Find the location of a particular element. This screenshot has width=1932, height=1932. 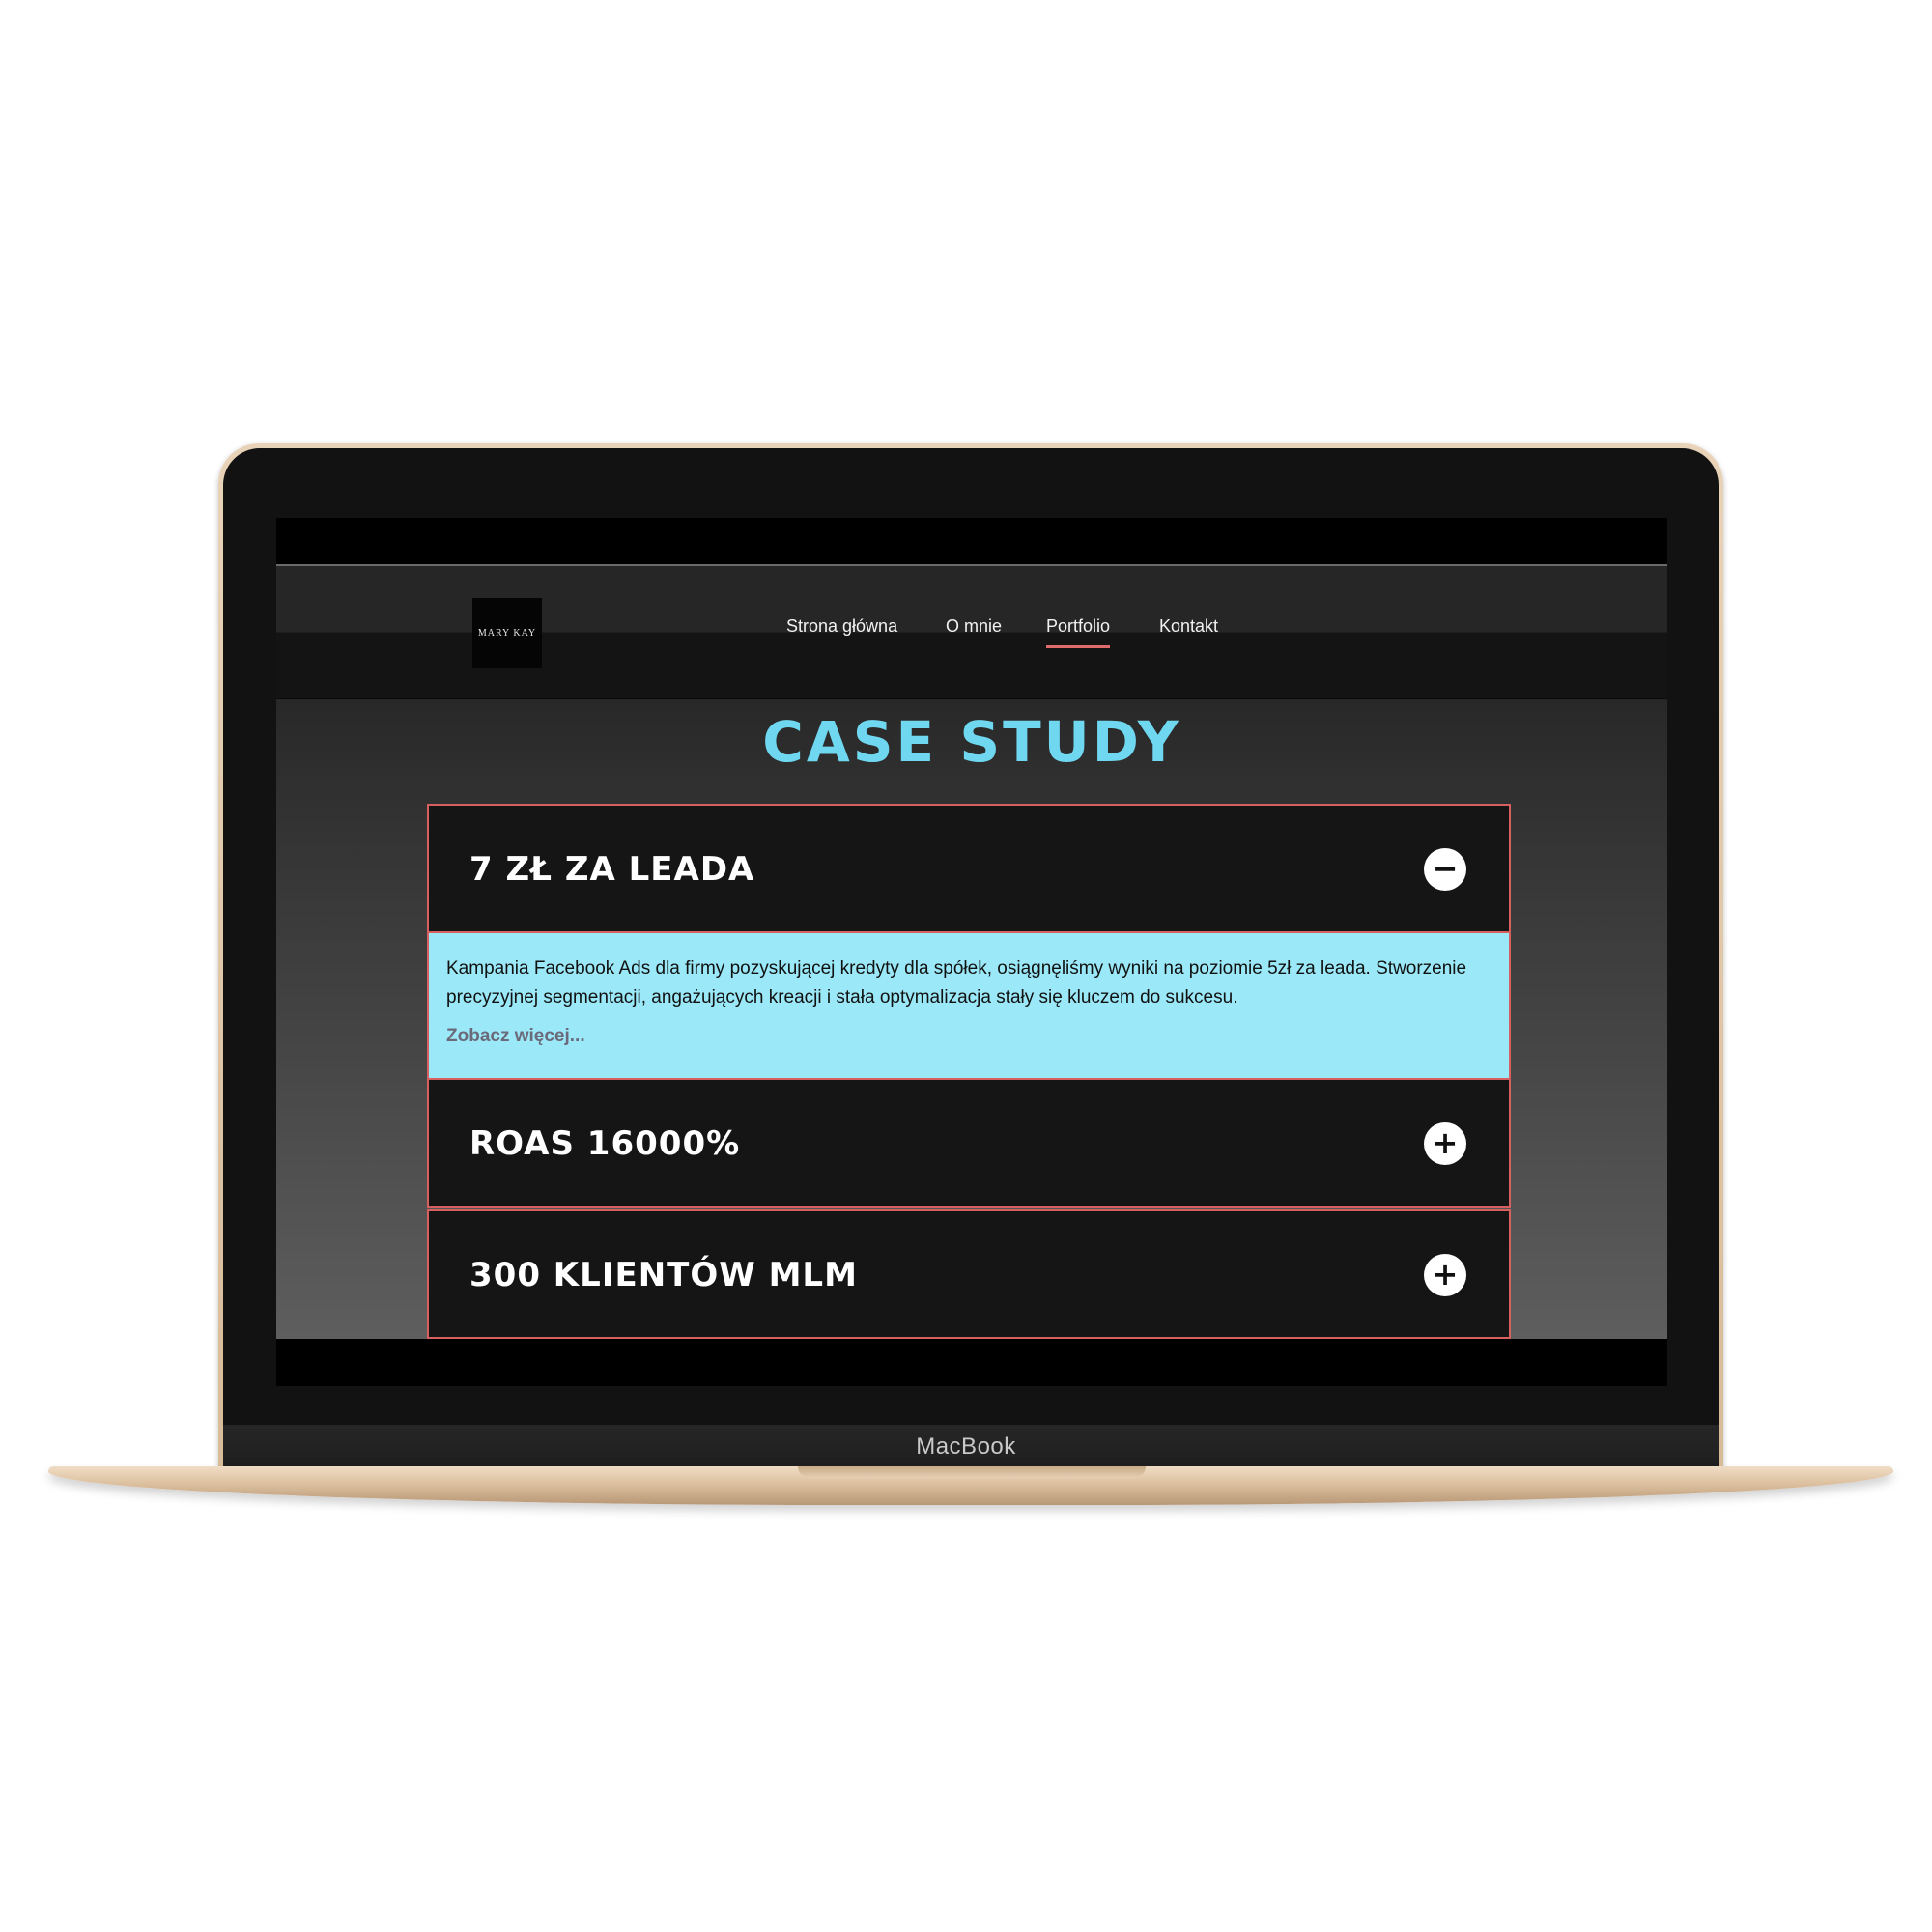

collapse-icon: − is located at coordinates (1445, 869).